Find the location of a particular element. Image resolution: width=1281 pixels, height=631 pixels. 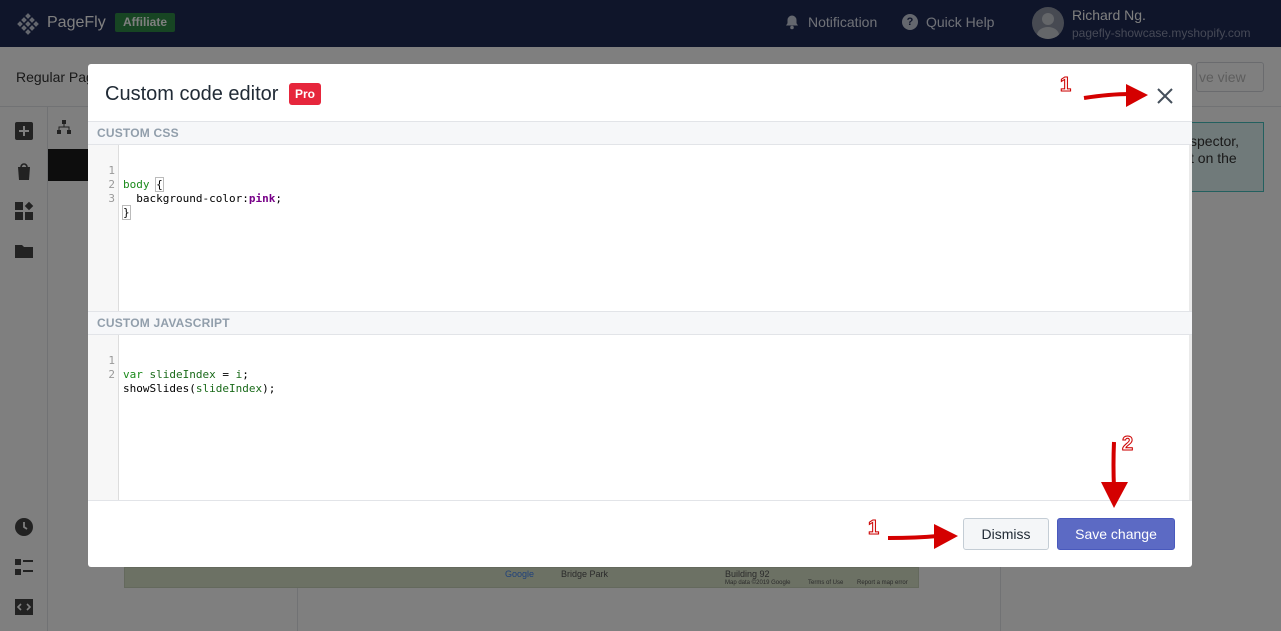

code-line: 2 background-color:pink; is located at coordinates (195, 191).